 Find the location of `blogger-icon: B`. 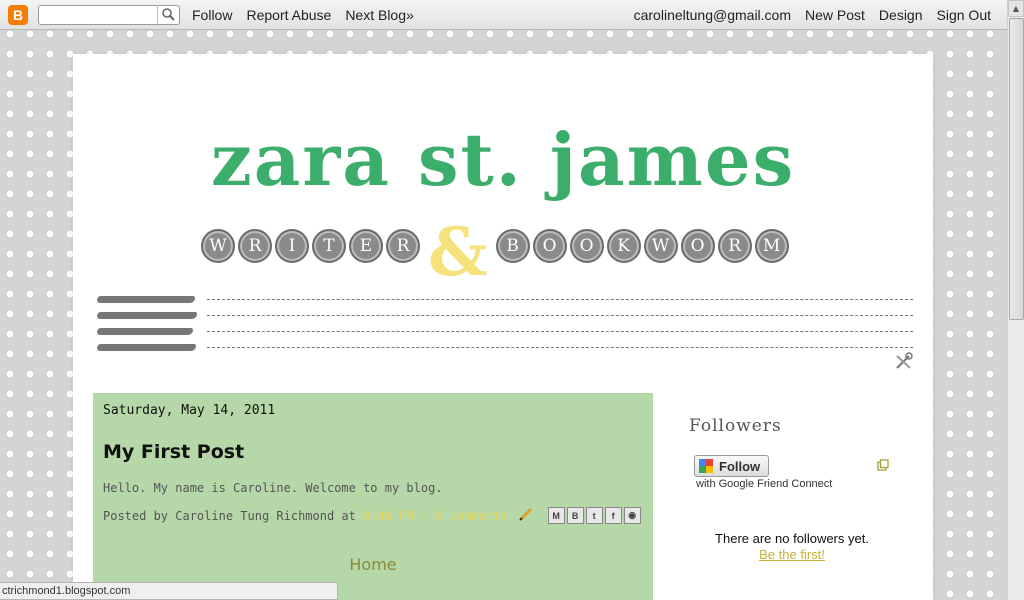

blogger-icon: B is located at coordinates (18, 14).